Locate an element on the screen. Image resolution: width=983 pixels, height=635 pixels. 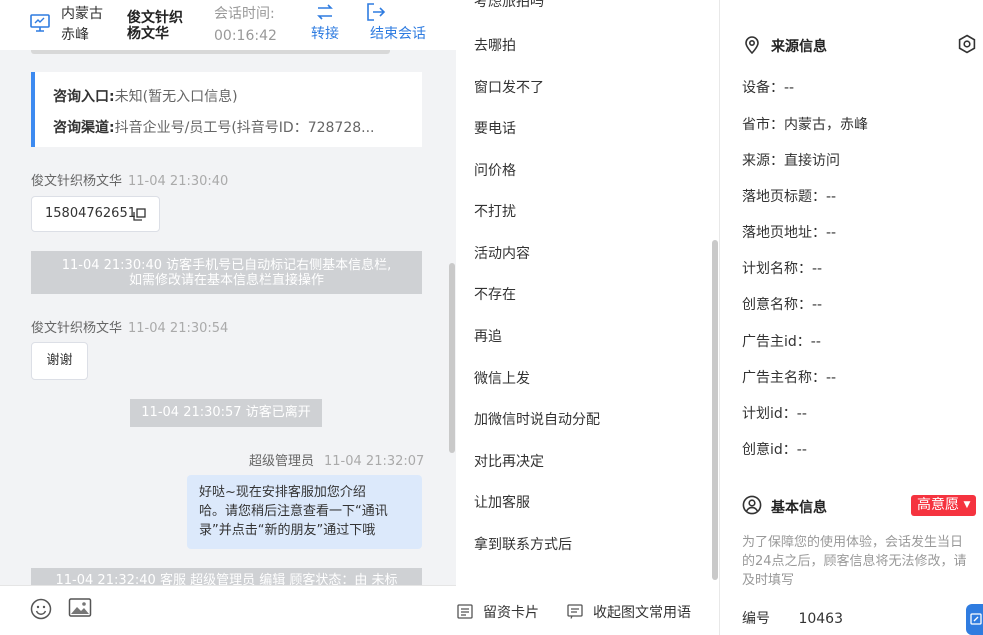
field-creative-id: 创意id：-- is located at coordinates (774, 450).